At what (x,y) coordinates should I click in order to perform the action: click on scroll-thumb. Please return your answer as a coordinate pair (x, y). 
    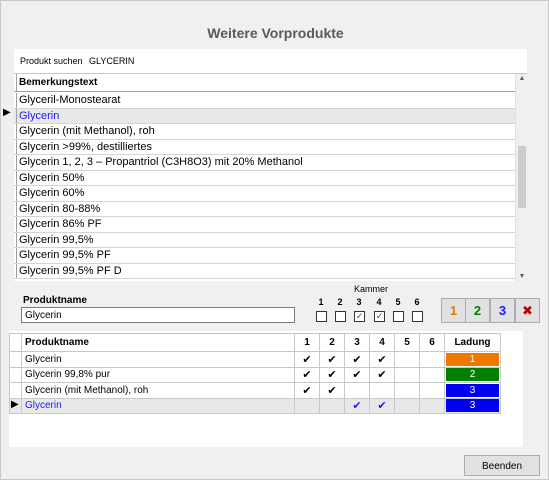
    Looking at the image, I should click on (522, 177).